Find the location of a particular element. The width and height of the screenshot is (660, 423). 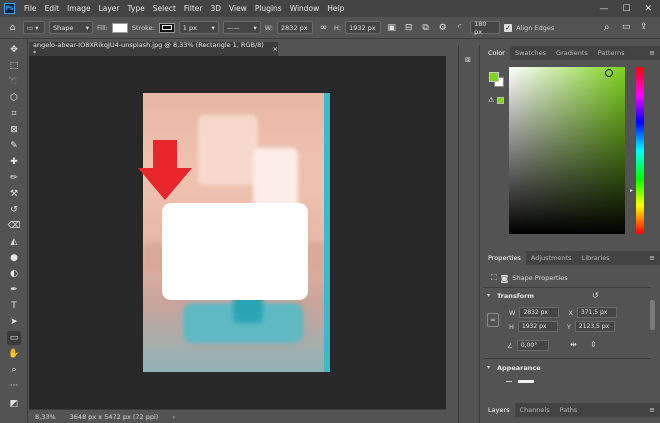

angle-field: 0,00° is located at coordinates (532, 345).